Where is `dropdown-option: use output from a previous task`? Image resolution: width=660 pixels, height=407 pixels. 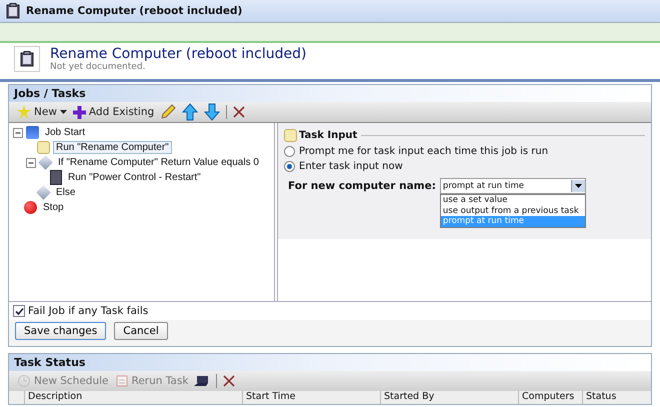
dropdown-option: use output from a previous task is located at coordinates (512, 211).